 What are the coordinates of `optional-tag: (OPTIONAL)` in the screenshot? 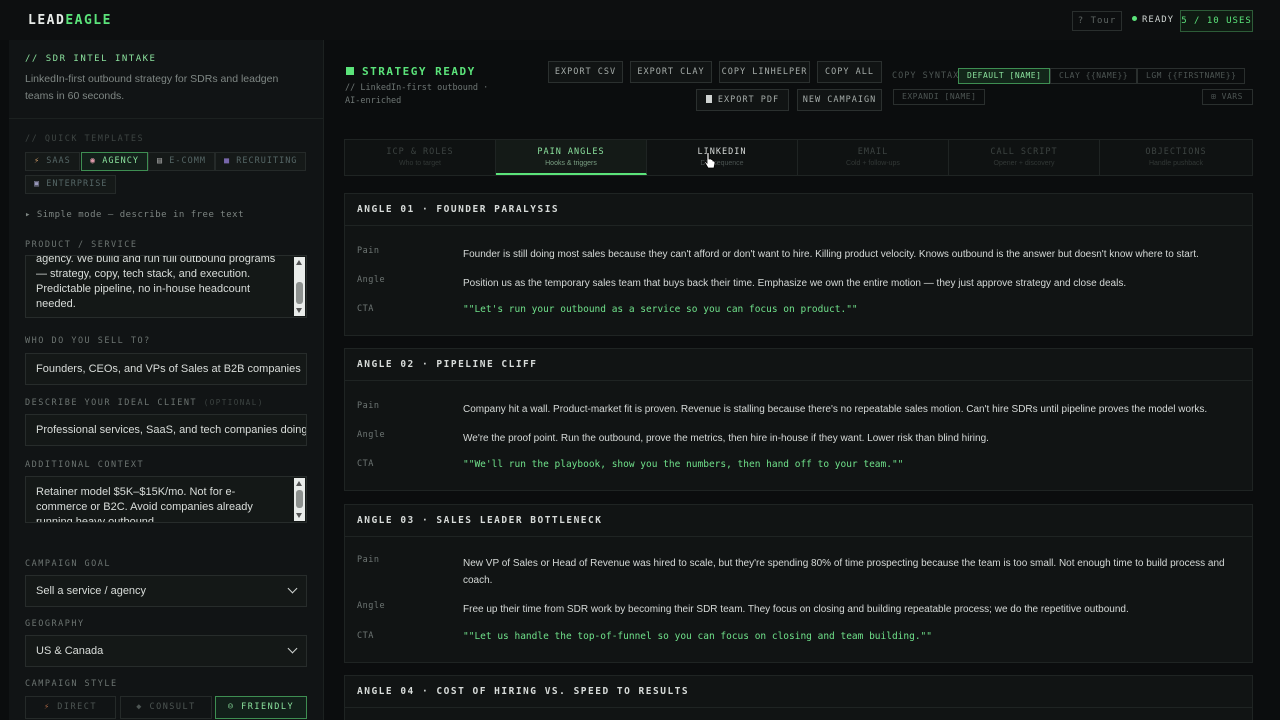 It's located at (233, 402).